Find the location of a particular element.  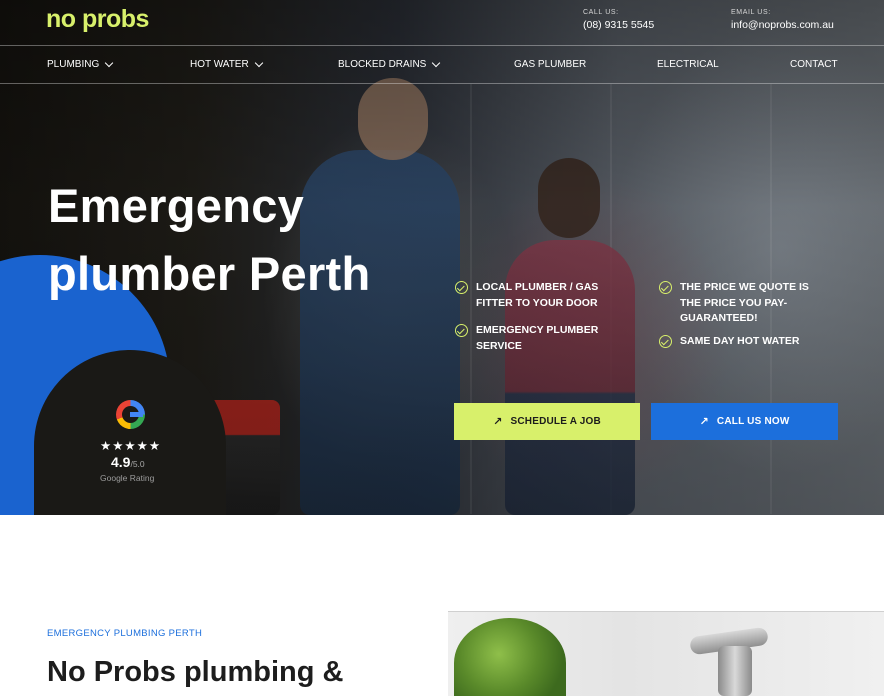

rating-label: Google Rating is located at coordinates (127, 478).